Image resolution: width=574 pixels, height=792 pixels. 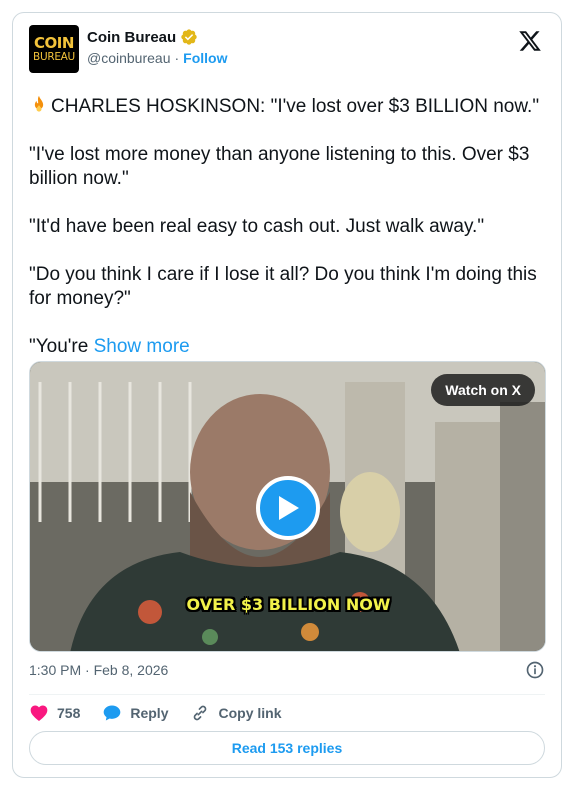 I want to click on author-display-name: Coin Bureau, so click(x=131, y=37).